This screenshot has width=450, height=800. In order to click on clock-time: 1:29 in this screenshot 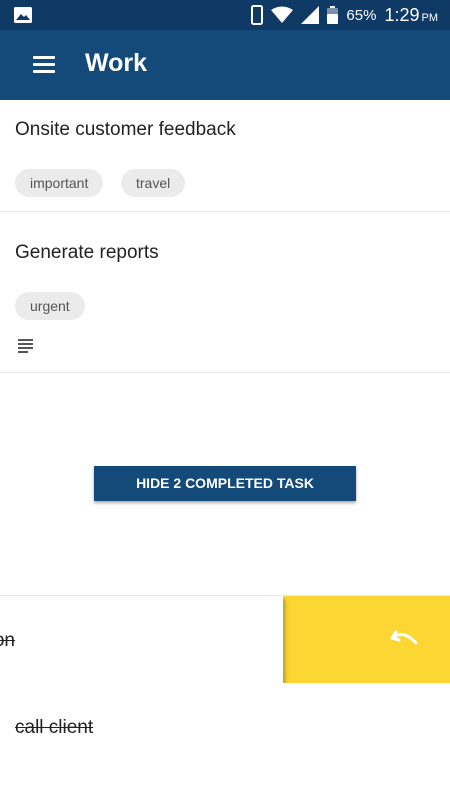, I will do `click(402, 14)`.